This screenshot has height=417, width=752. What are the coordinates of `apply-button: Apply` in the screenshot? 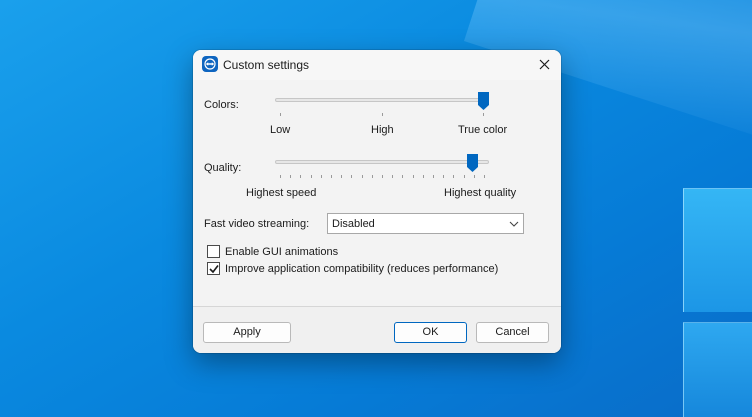 It's located at (247, 332).